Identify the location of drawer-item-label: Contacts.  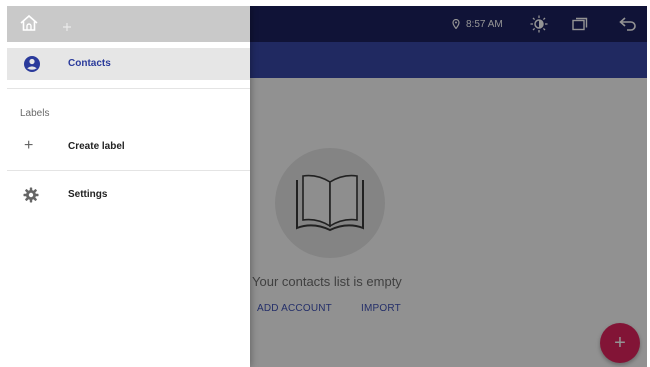
(89, 63).